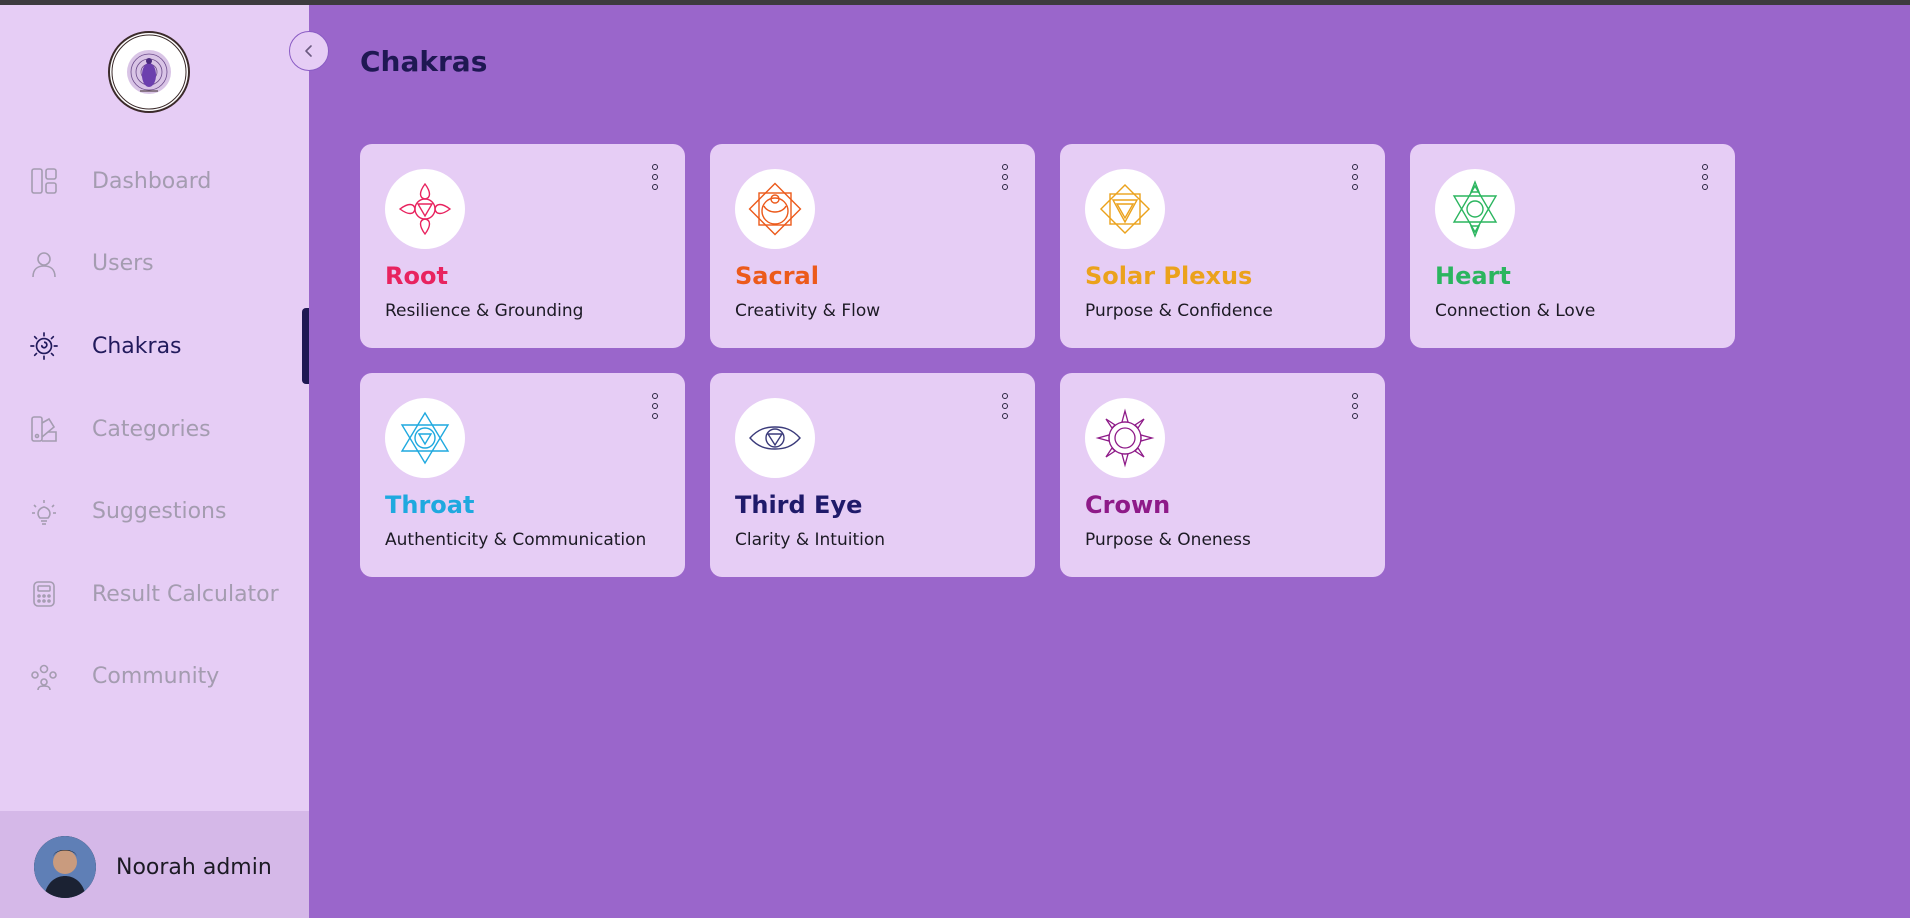 Image resolution: width=1910 pixels, height=918 pixels. I want to click on chevron-left-icon, so click(308, 51).